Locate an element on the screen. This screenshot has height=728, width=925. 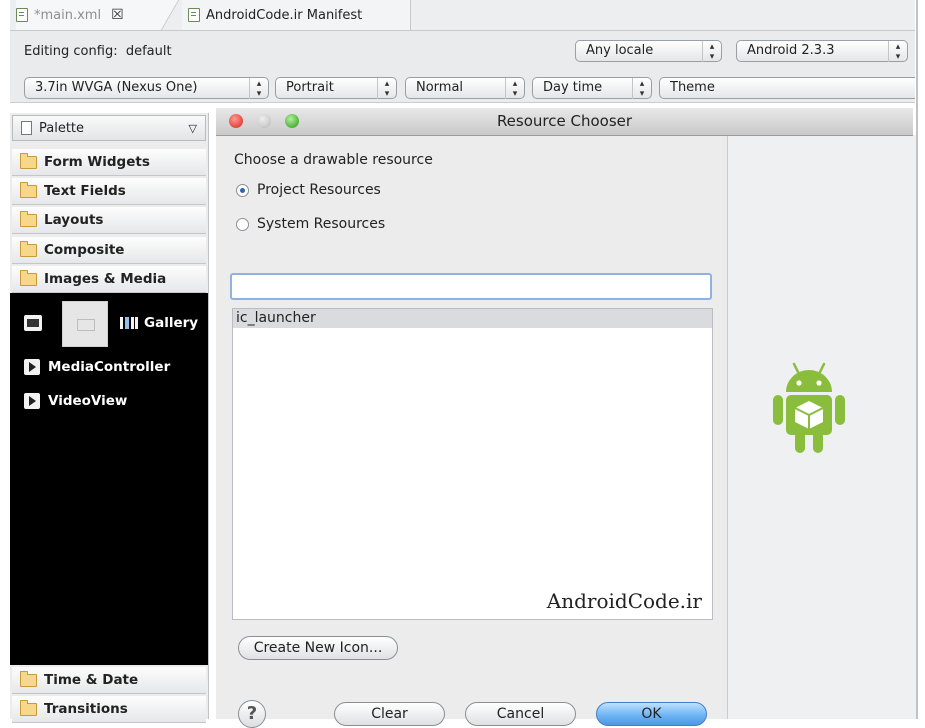
list-item: ic_launcher is located at coordinates (472, 318).